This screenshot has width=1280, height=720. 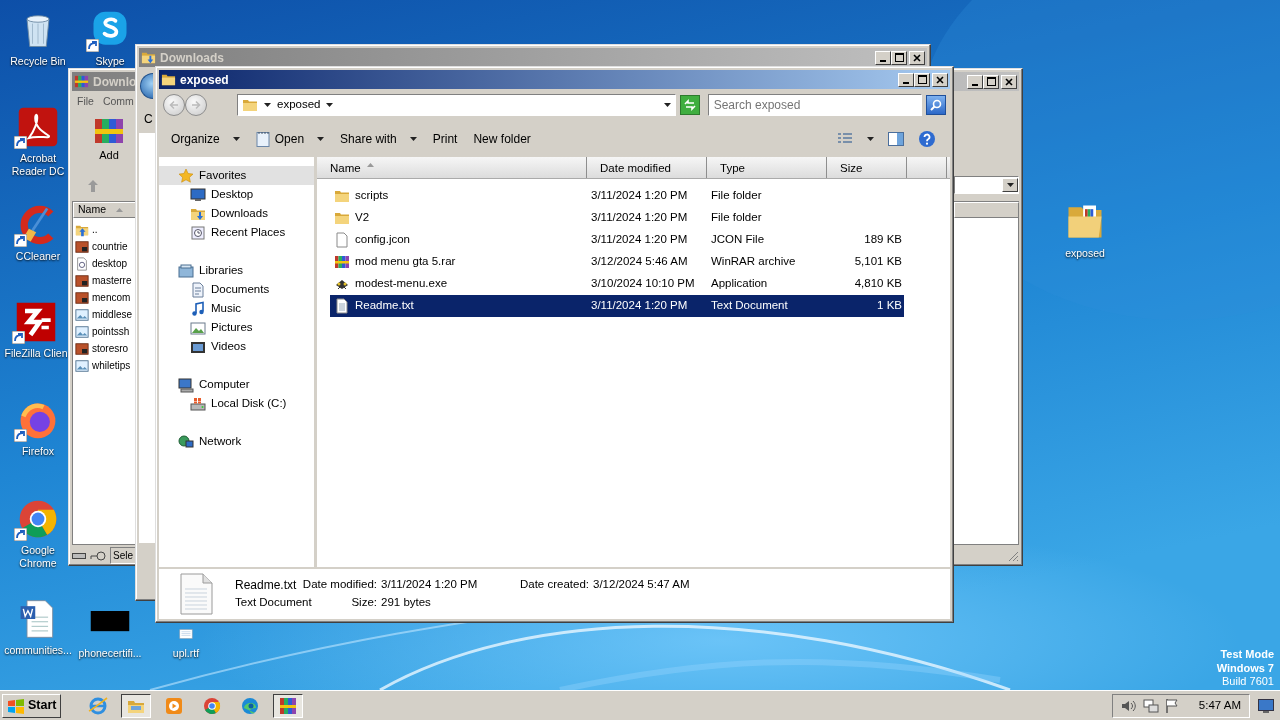 I want to click on icon-label: Firefox, so click(x=38, y=451).